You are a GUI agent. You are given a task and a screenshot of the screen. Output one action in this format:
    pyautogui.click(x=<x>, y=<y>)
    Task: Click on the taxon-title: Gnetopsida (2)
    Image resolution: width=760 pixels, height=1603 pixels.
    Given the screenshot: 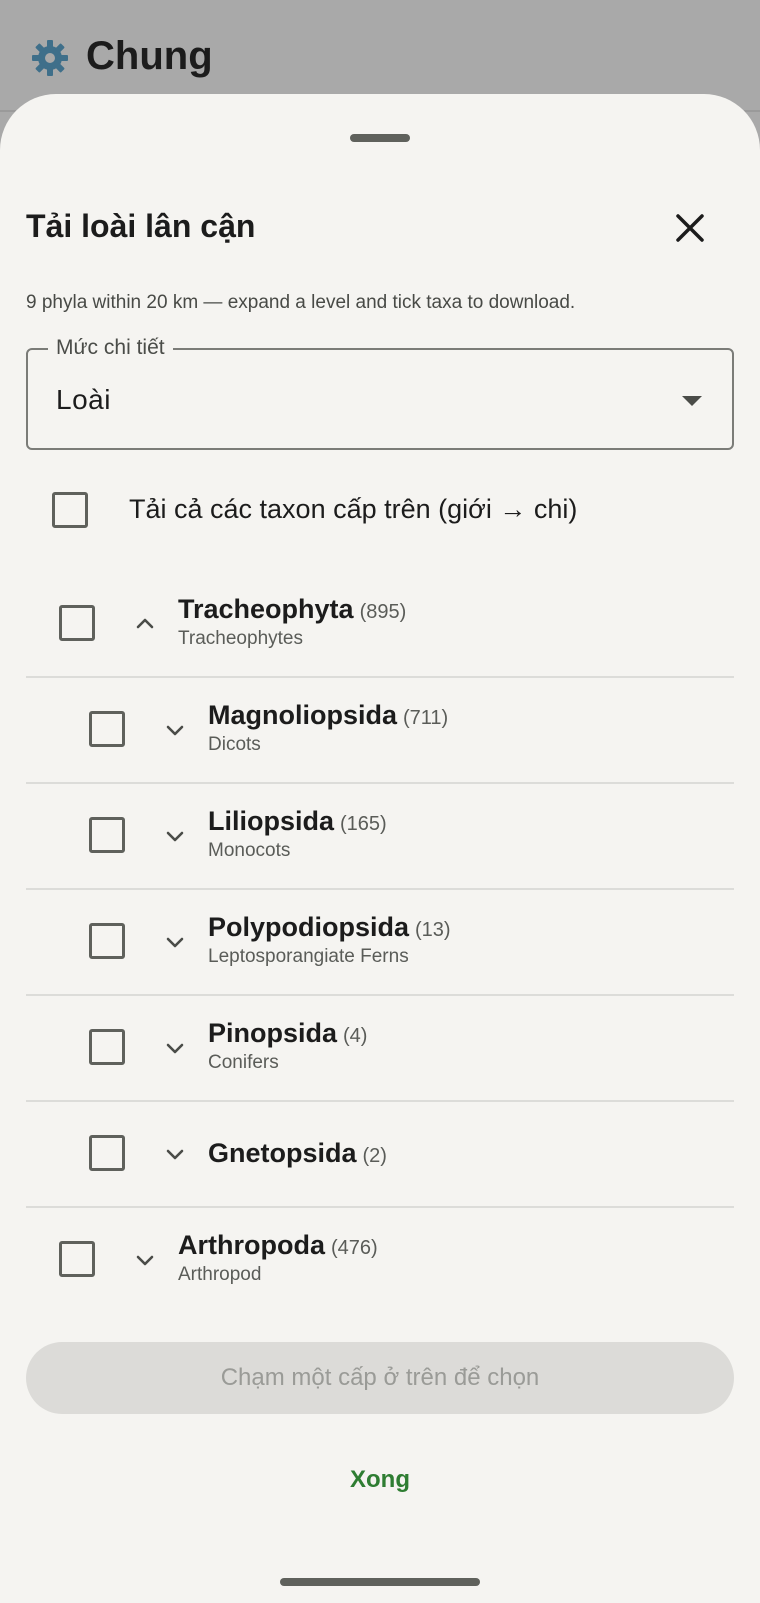 What is the action you would take?
    pyautogui.click(x=297, y=1153)
    